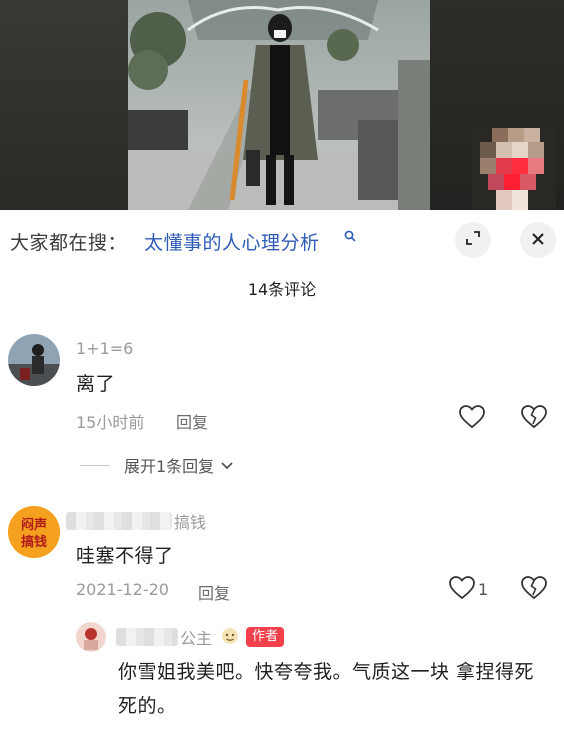 This screenshot has height=732, width=564. Describe the element at coordinates (514, 169) in the screenshot. I see `creator-avatar-pixelated` at that location.